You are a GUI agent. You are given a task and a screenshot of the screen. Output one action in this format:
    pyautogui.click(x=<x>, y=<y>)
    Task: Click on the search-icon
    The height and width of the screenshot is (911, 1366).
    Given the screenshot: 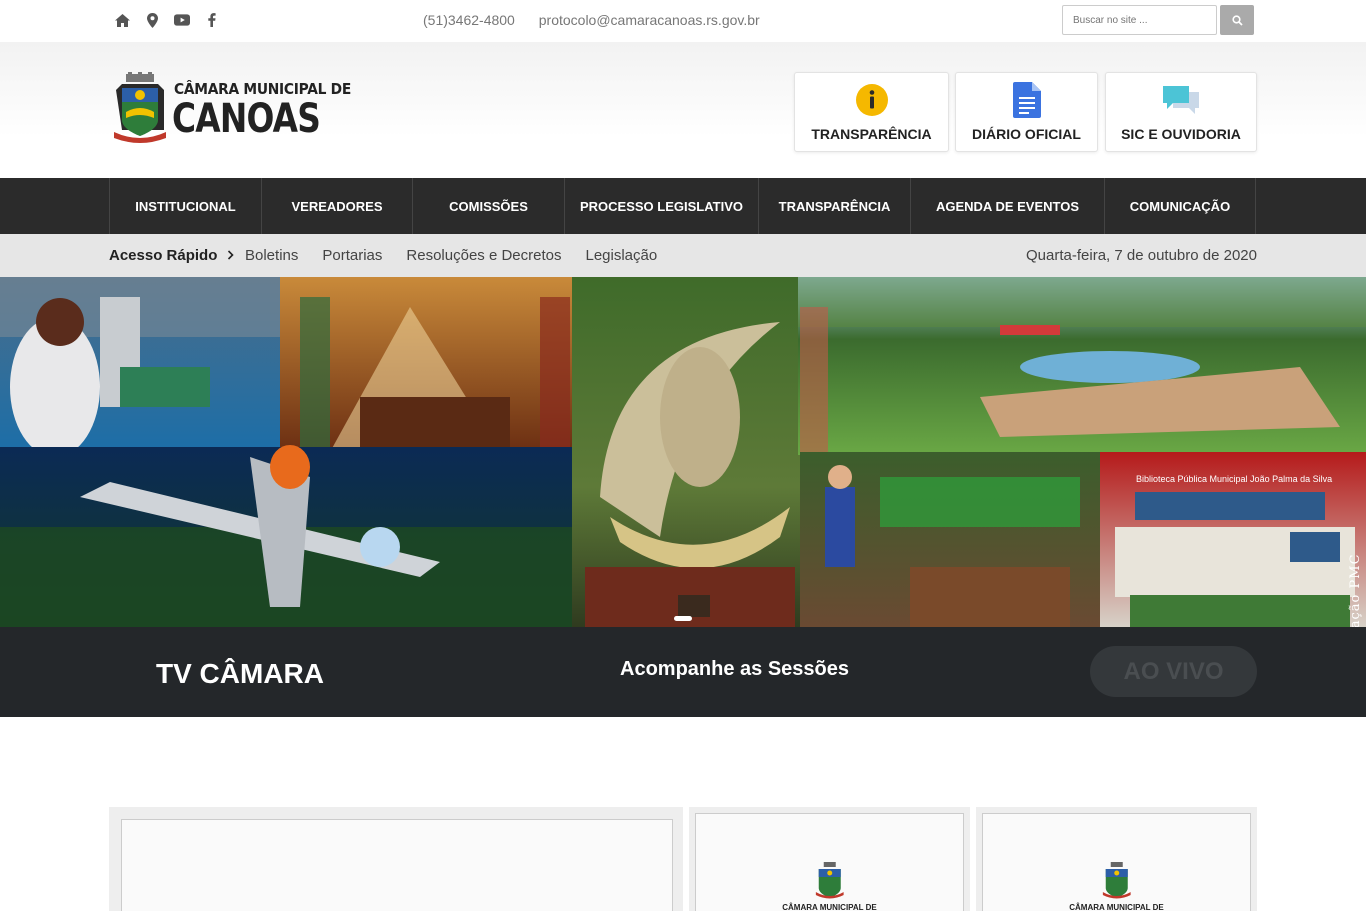 What is the action you would take?
    pyautogui.click(x=1237, y=20)
    